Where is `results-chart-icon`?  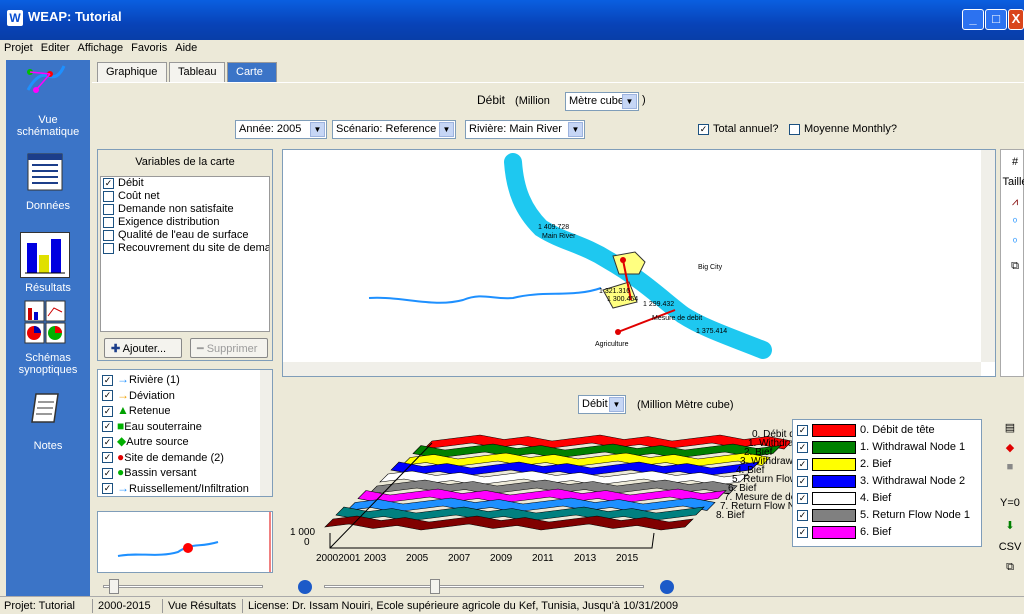 results-chart-icon is located at coordinates (45, 255).